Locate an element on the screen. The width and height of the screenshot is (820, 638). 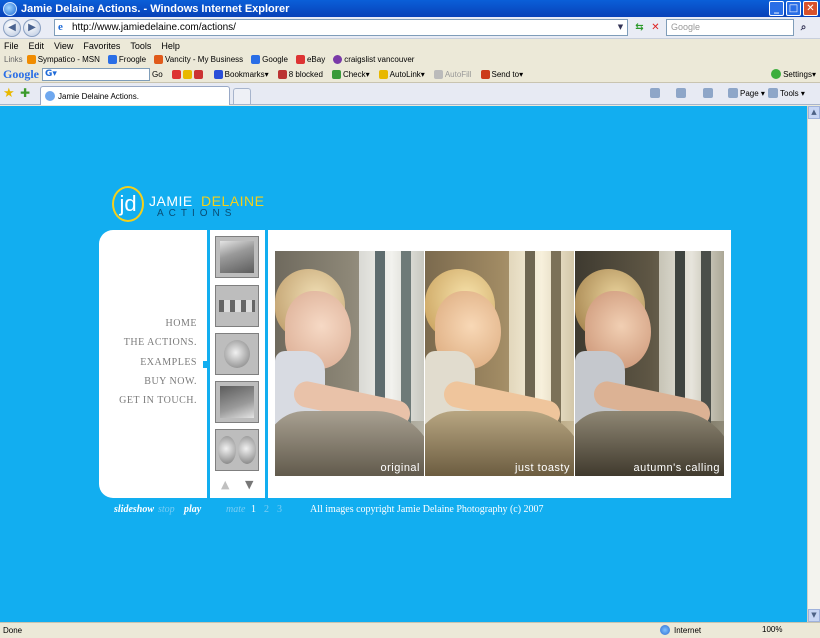
autolink-icon is located at coordinates (383, 74).